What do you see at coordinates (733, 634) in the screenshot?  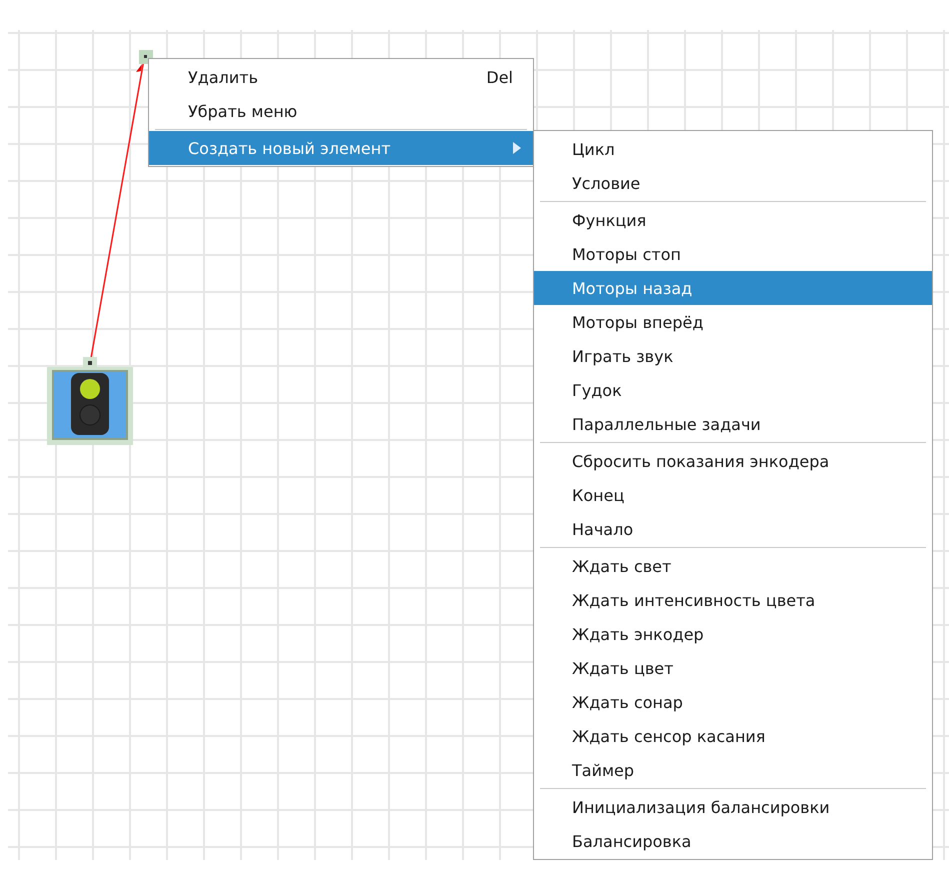 I see `menu-item: Ждать энкодер` at bounding box center [733, 634].